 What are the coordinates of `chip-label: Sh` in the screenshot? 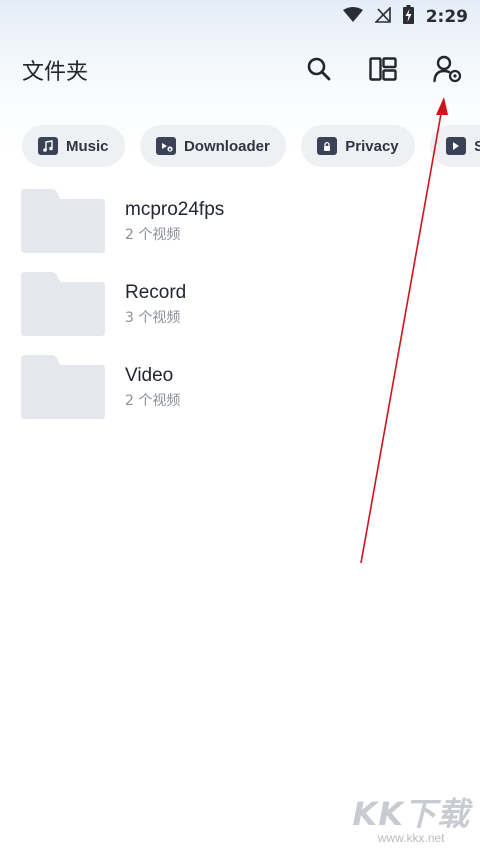 It's located at (477, 146).